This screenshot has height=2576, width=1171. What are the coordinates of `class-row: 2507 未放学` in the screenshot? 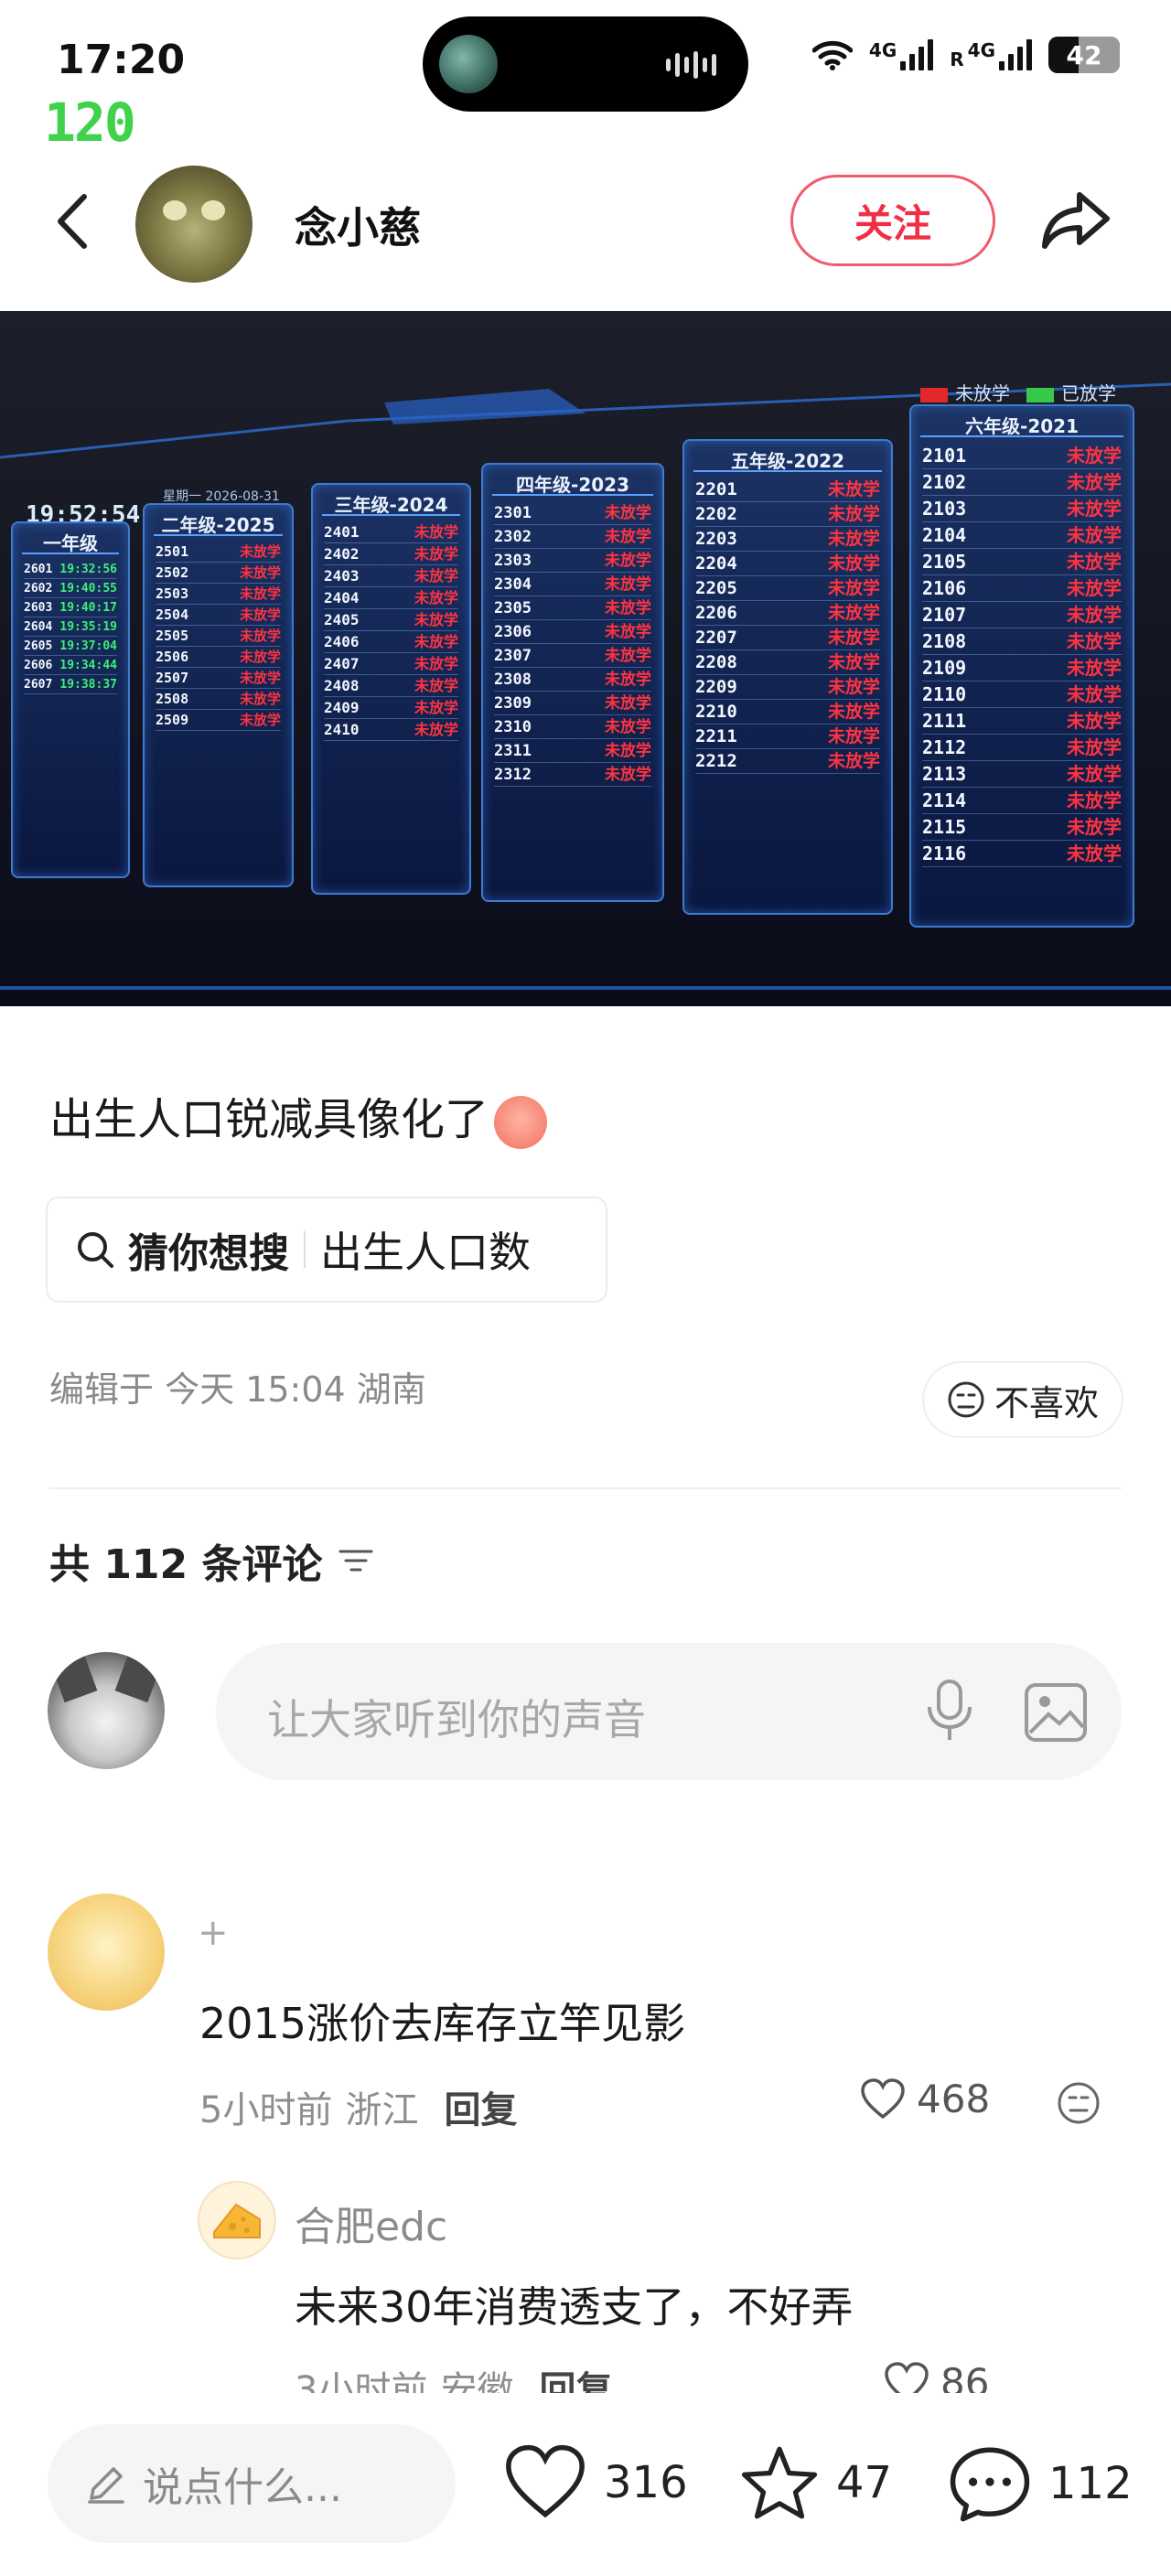 It's located at (218, 679).